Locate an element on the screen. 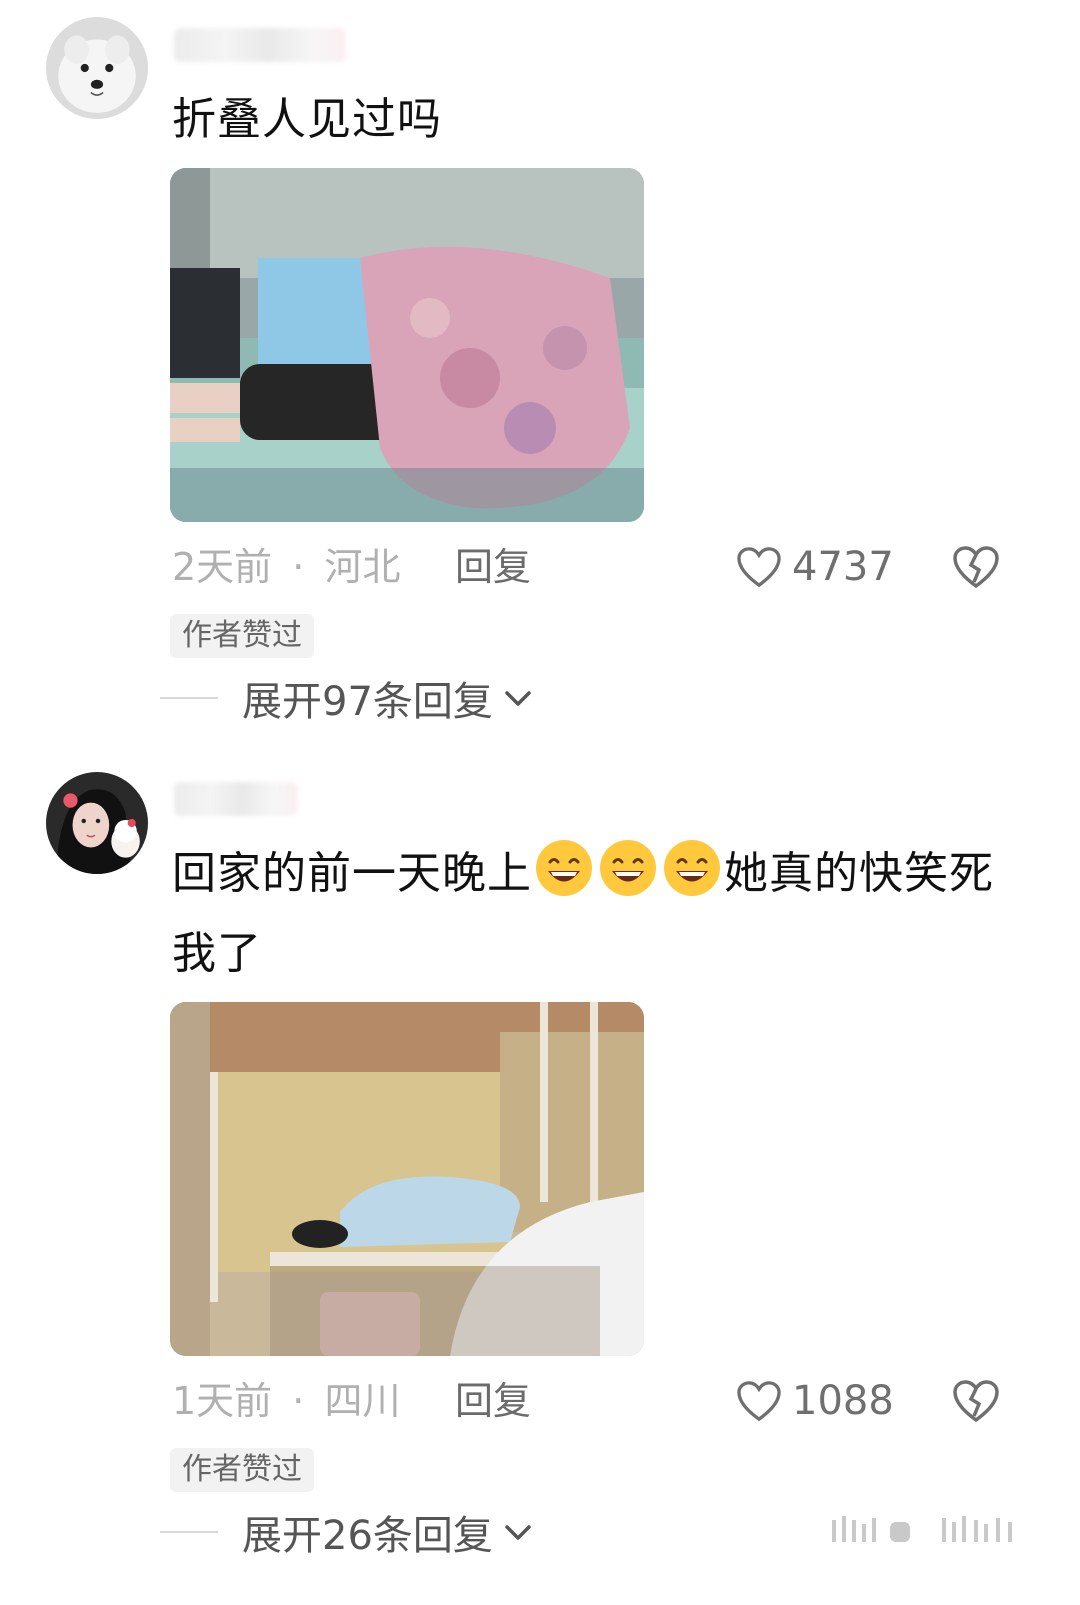 The image size is (1080, 1605). dog-avatar-image is located at coordinates (97, 68).